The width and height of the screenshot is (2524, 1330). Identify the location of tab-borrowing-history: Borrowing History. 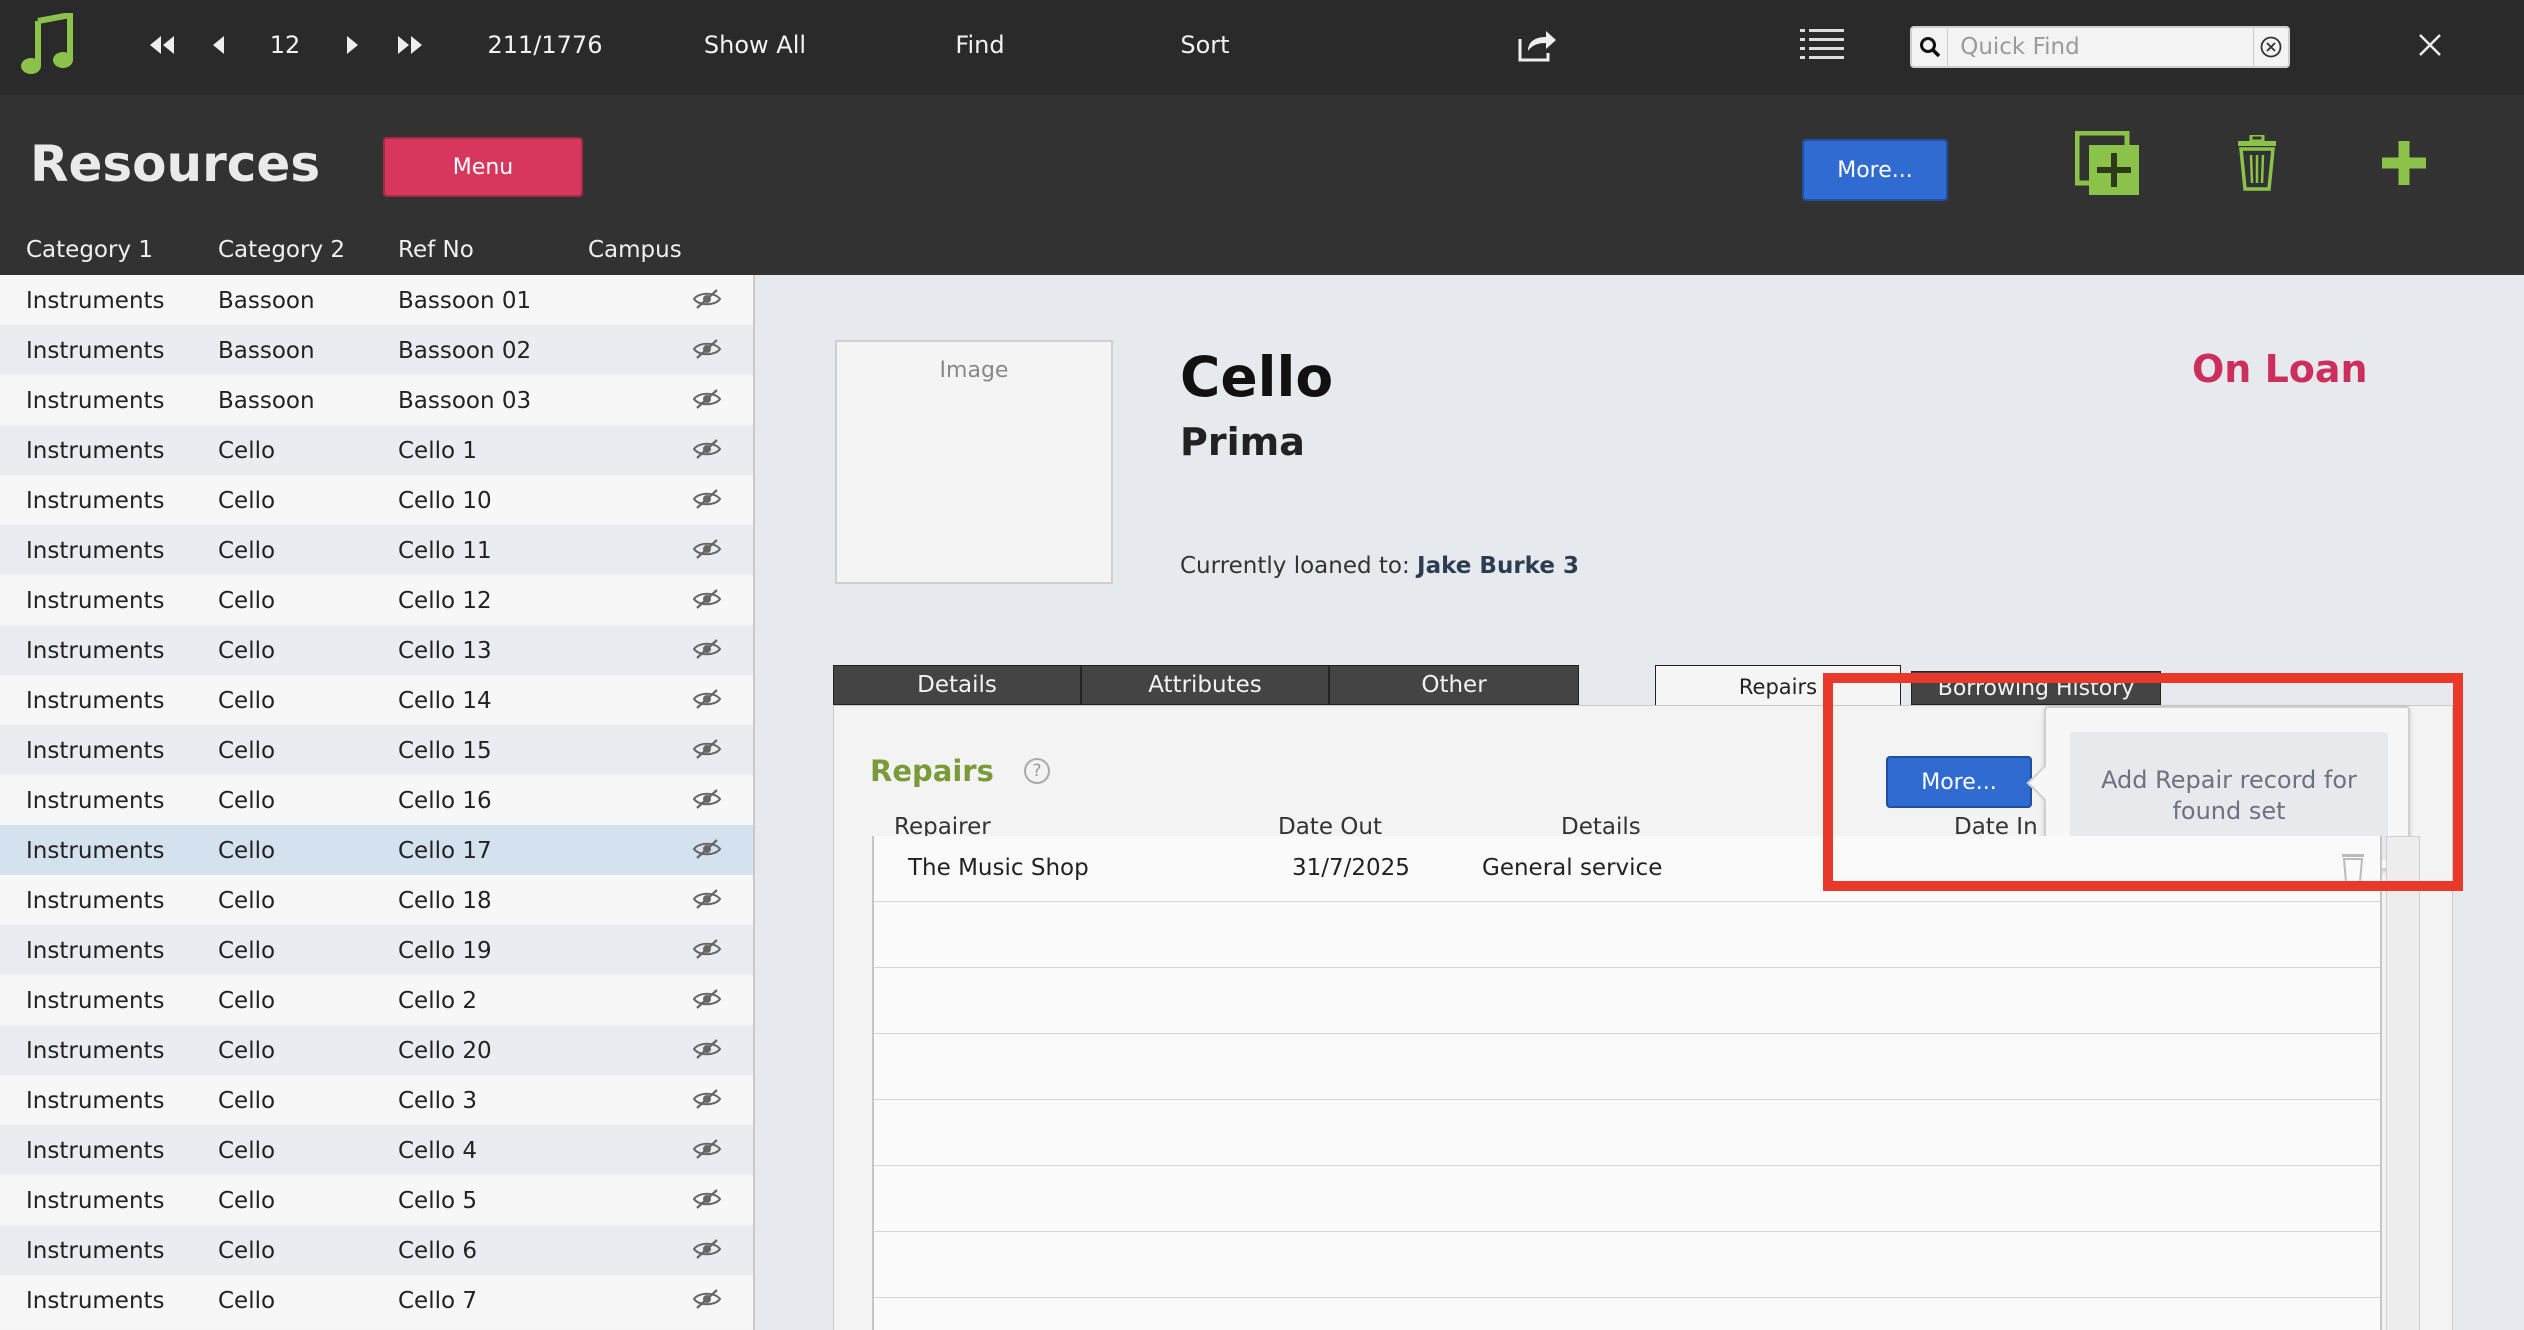
(2036, 688).